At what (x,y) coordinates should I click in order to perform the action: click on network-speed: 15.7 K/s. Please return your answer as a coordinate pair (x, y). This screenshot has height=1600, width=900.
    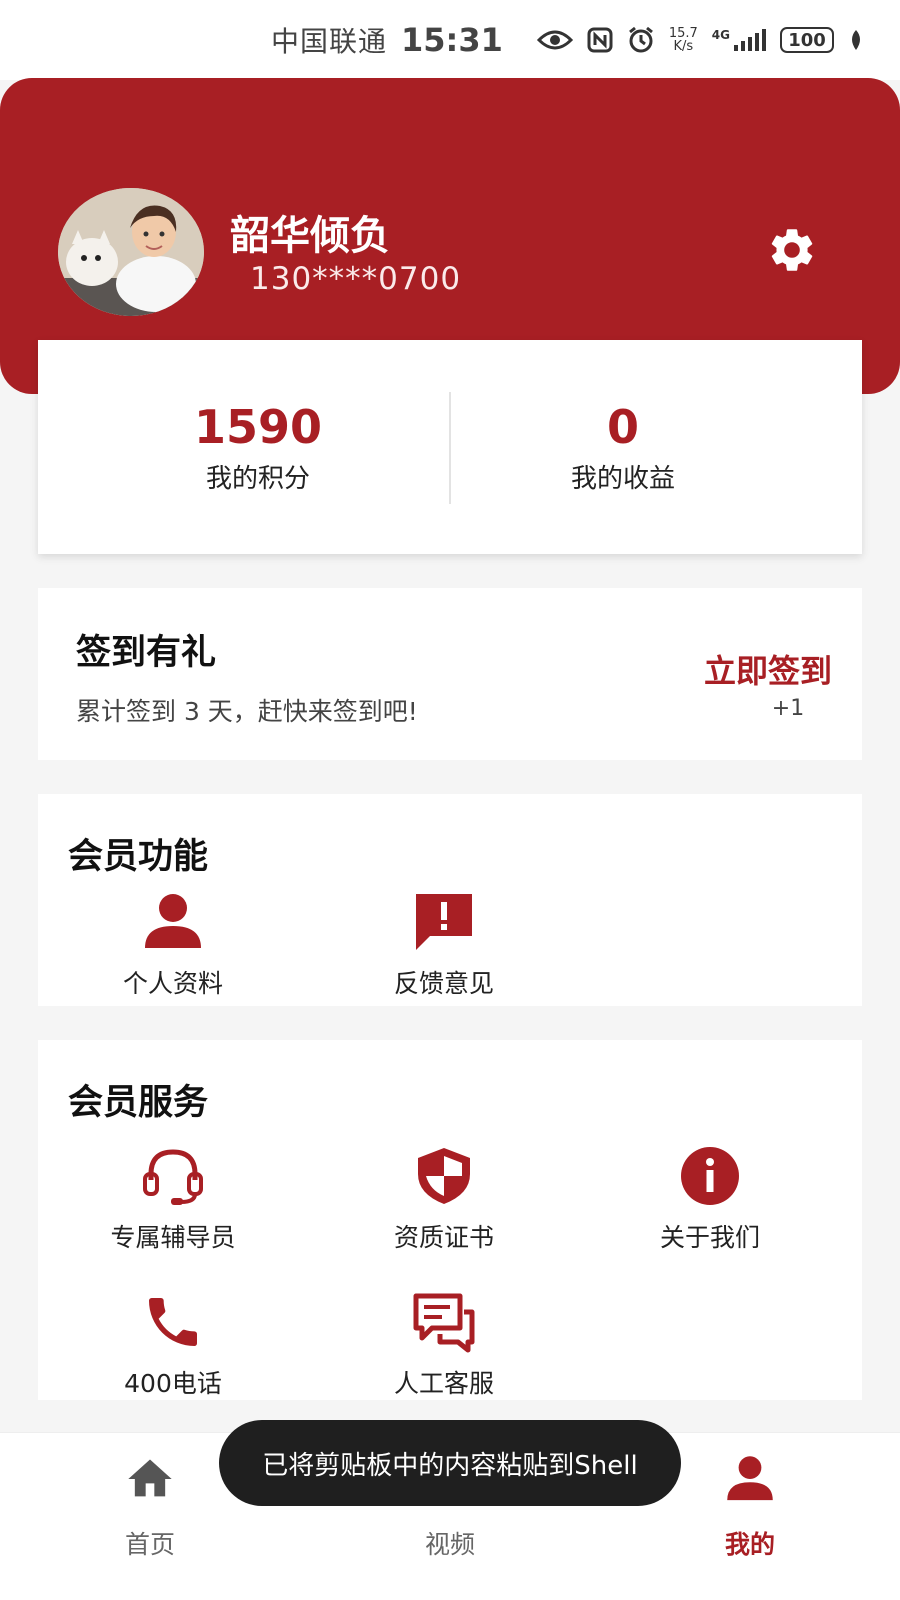
    Looking at the image, I should click on (683, 40).